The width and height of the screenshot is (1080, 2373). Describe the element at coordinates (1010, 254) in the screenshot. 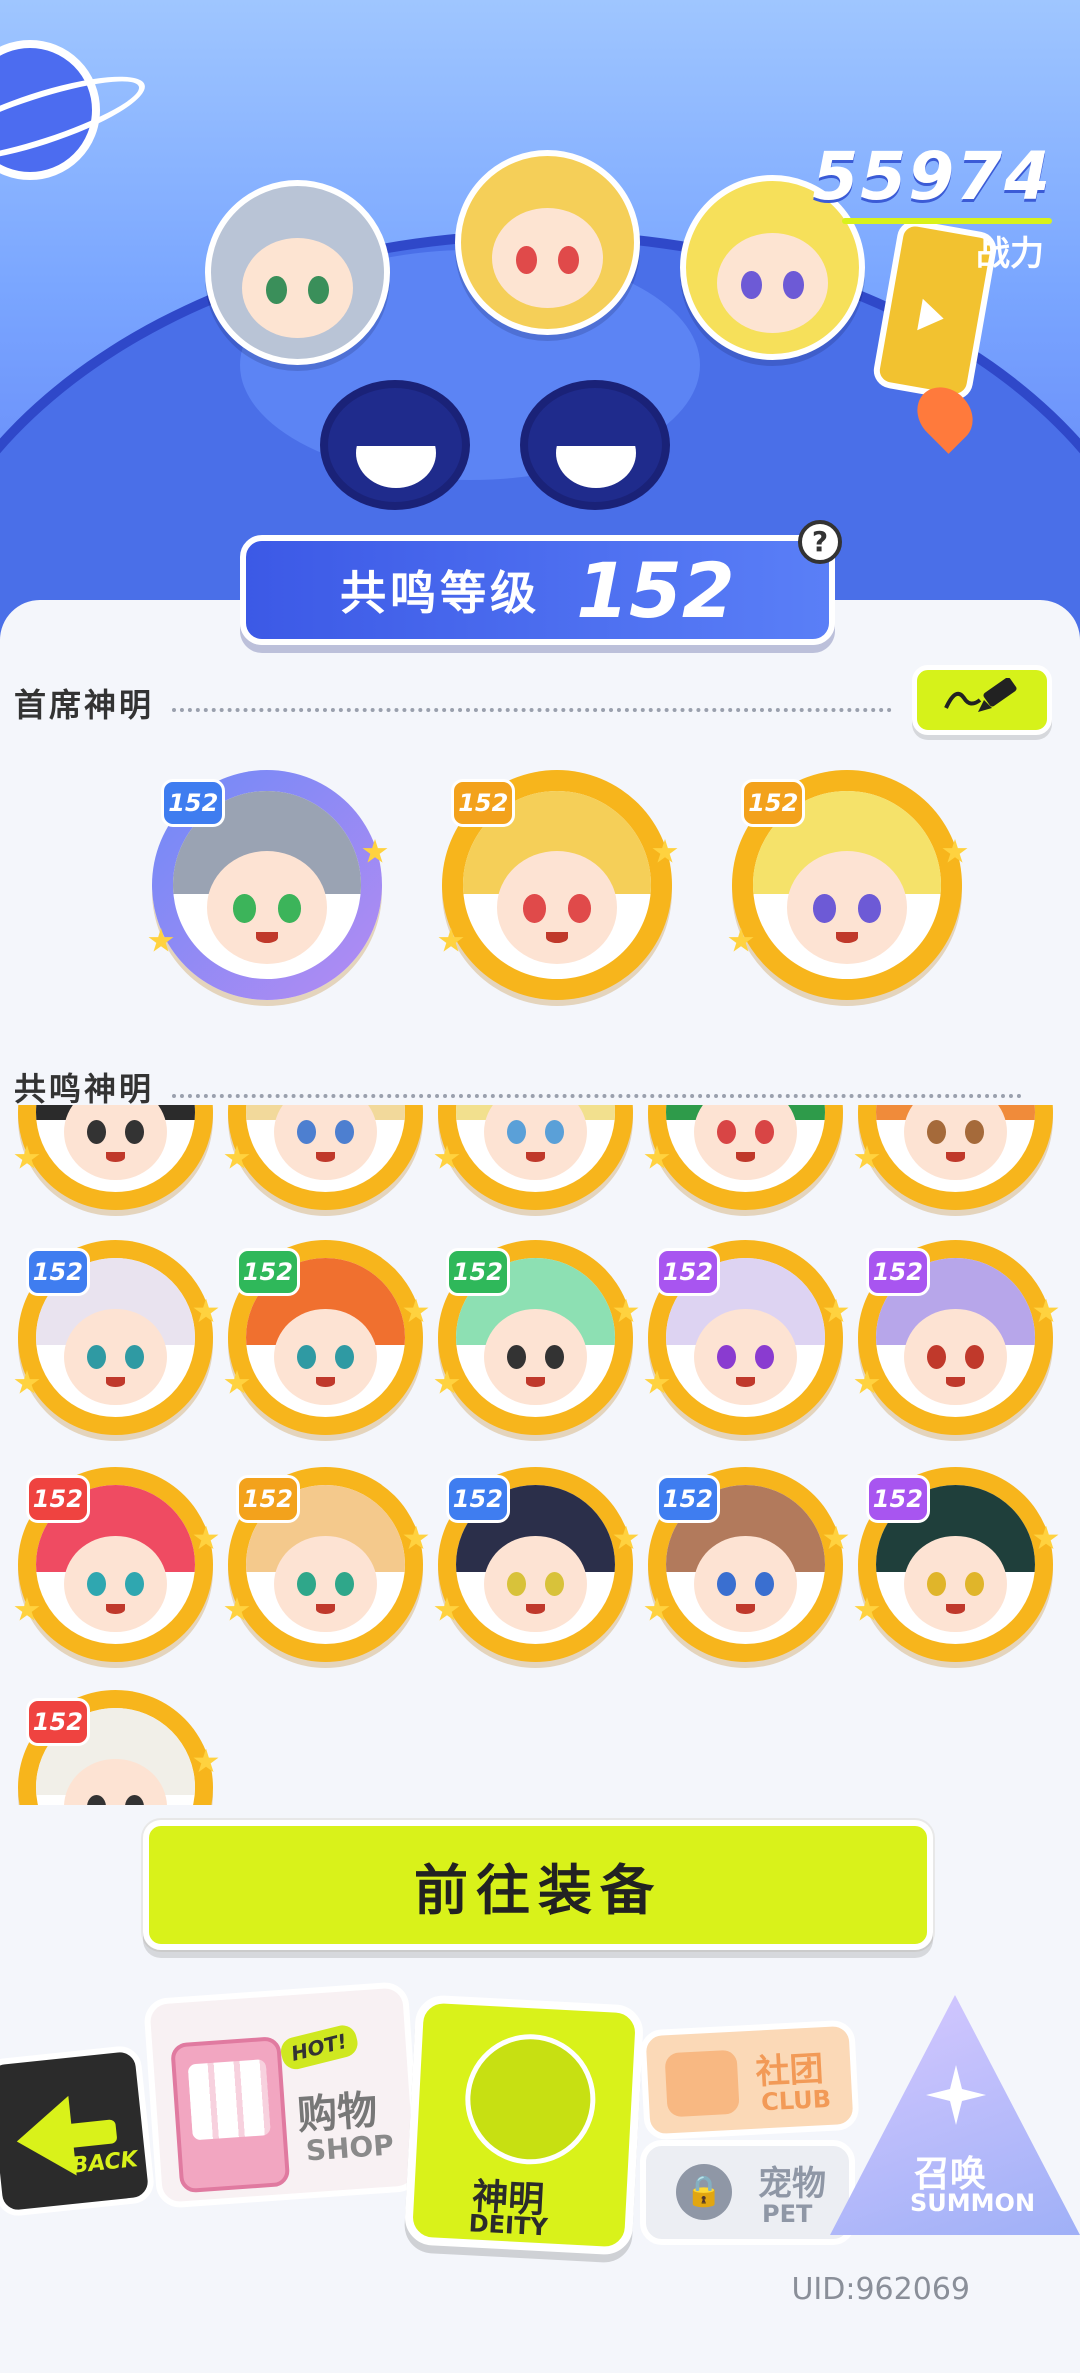

I see `combat-power-label: 战力` at that location.